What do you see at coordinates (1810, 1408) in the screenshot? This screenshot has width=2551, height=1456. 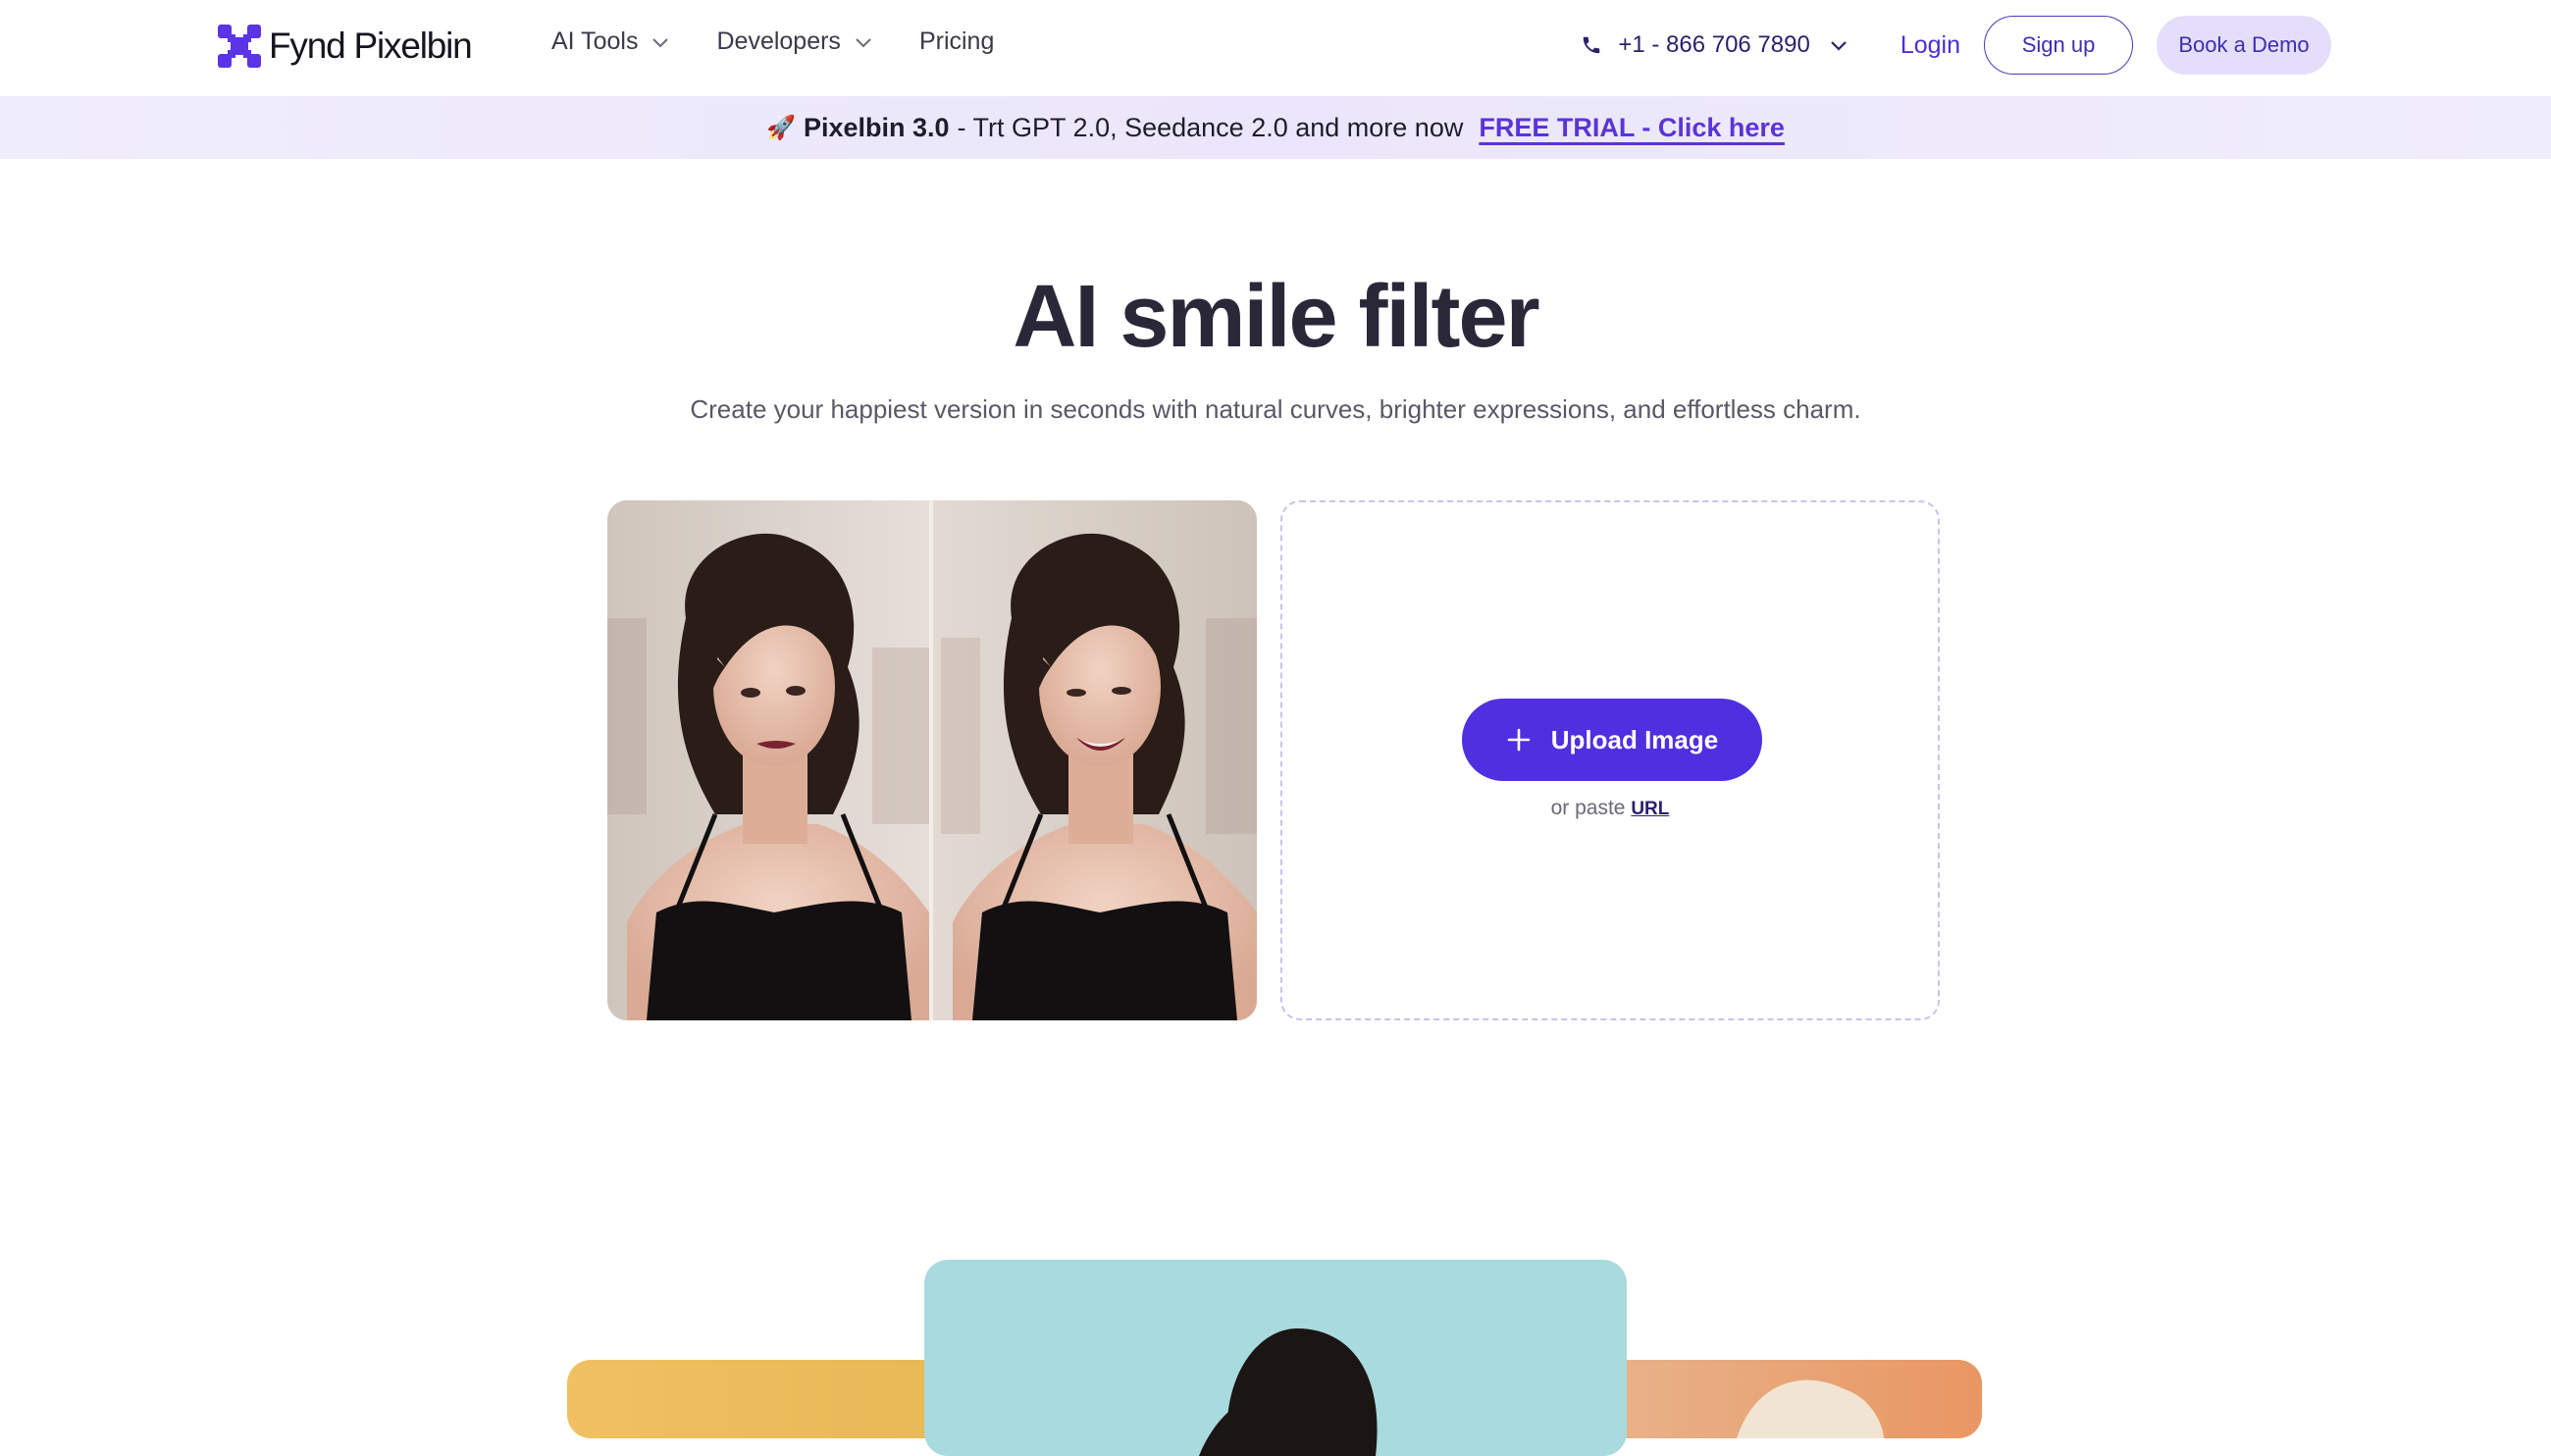 I see `example-card-right-image` at bounding box center [1810, 1408].